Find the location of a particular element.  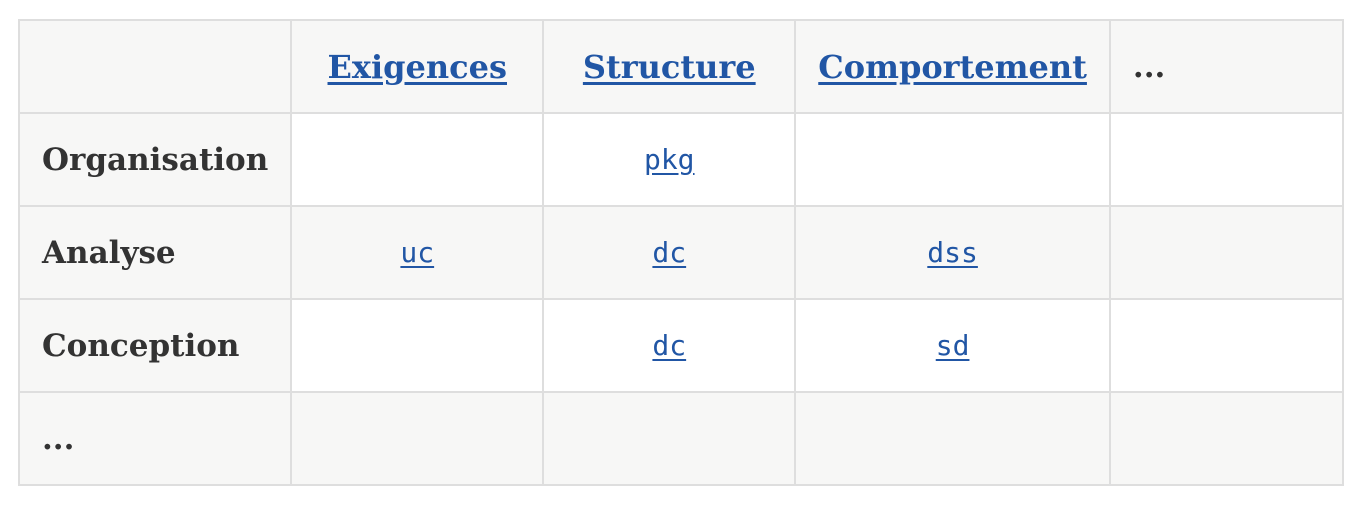

diagram-link: pkg is located at coordinates (669, 159).